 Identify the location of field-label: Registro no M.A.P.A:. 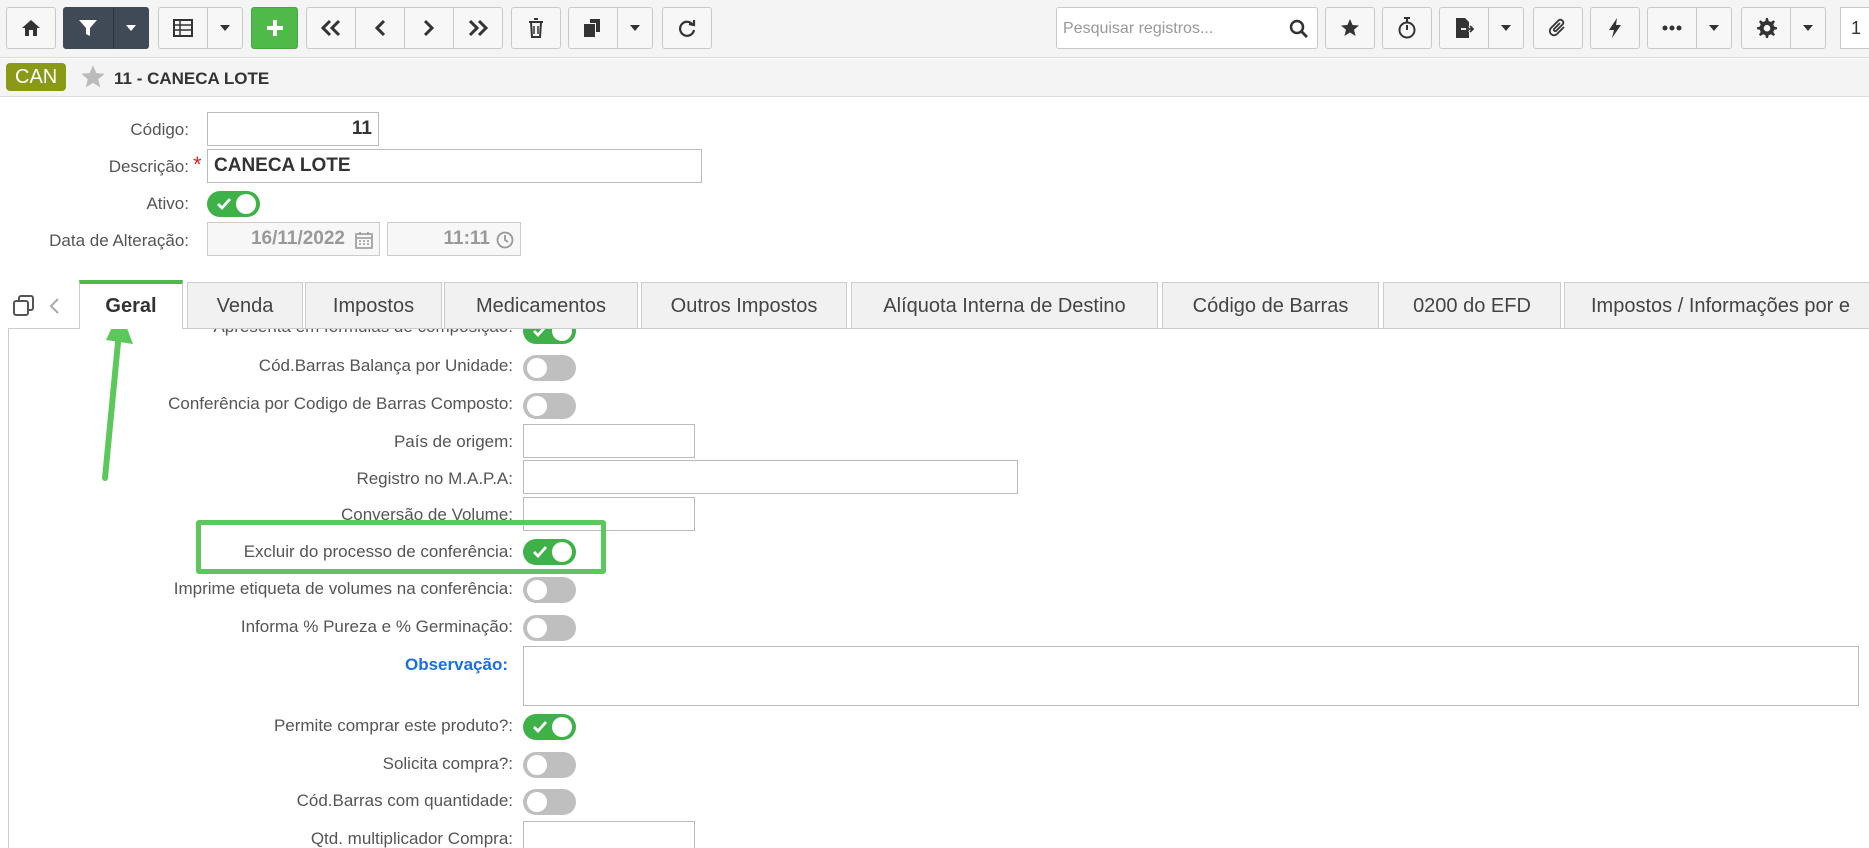
(434, 478).